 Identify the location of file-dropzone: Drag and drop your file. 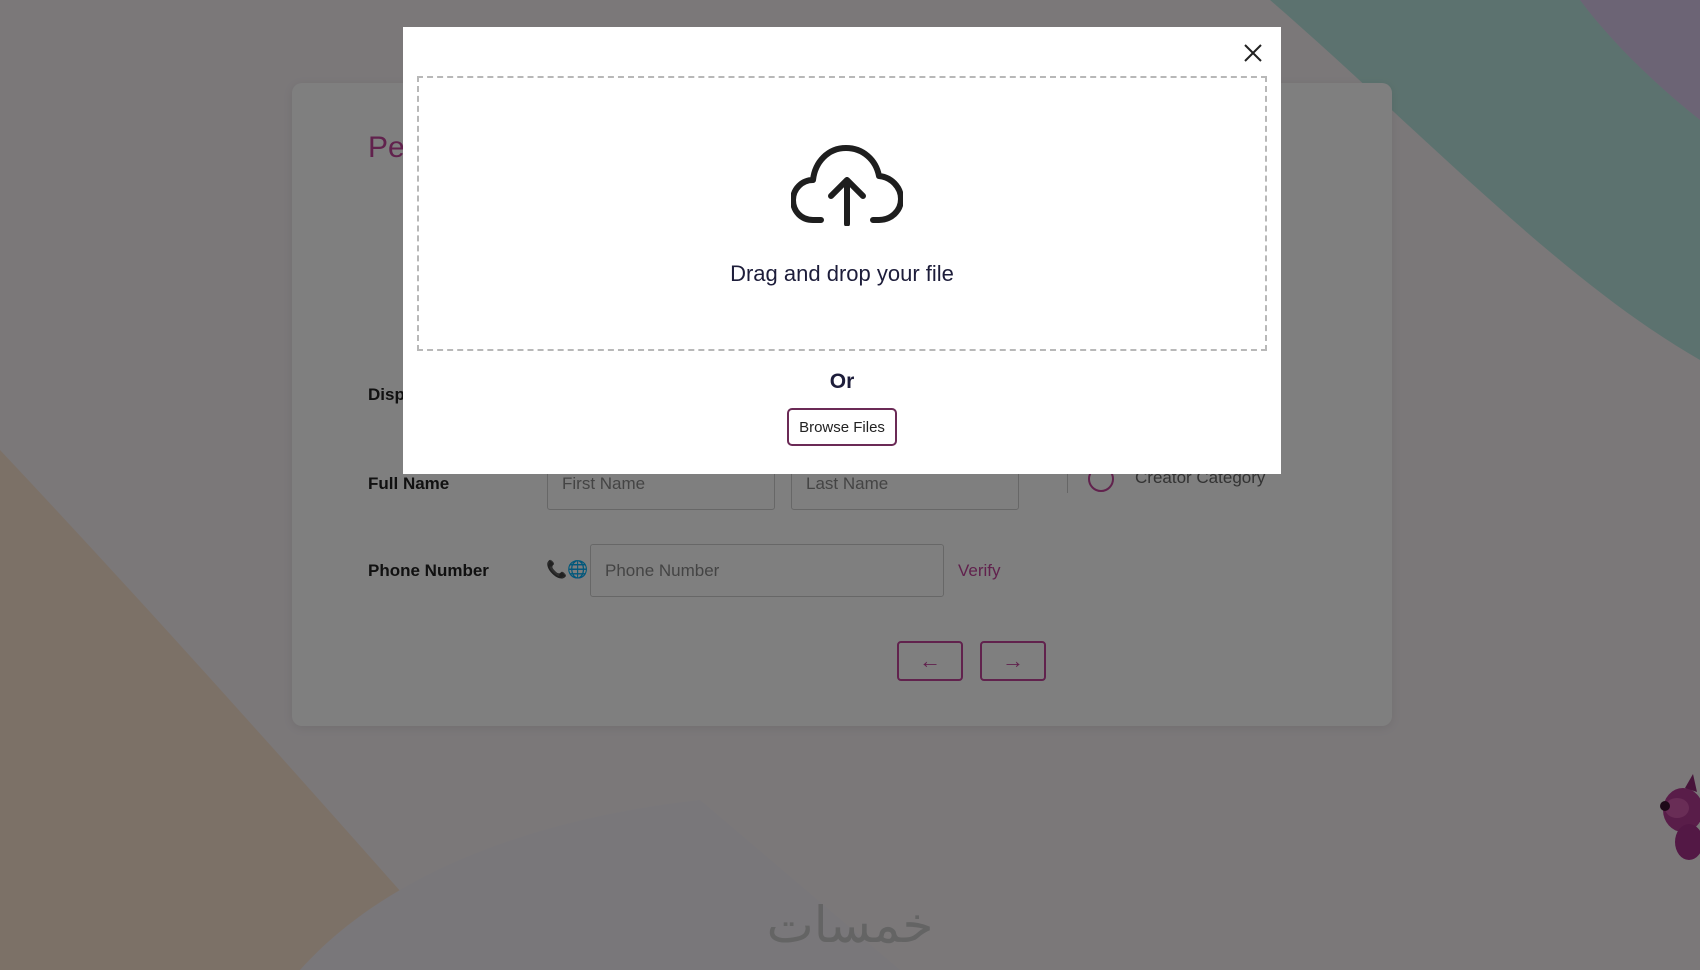
(842, 213).